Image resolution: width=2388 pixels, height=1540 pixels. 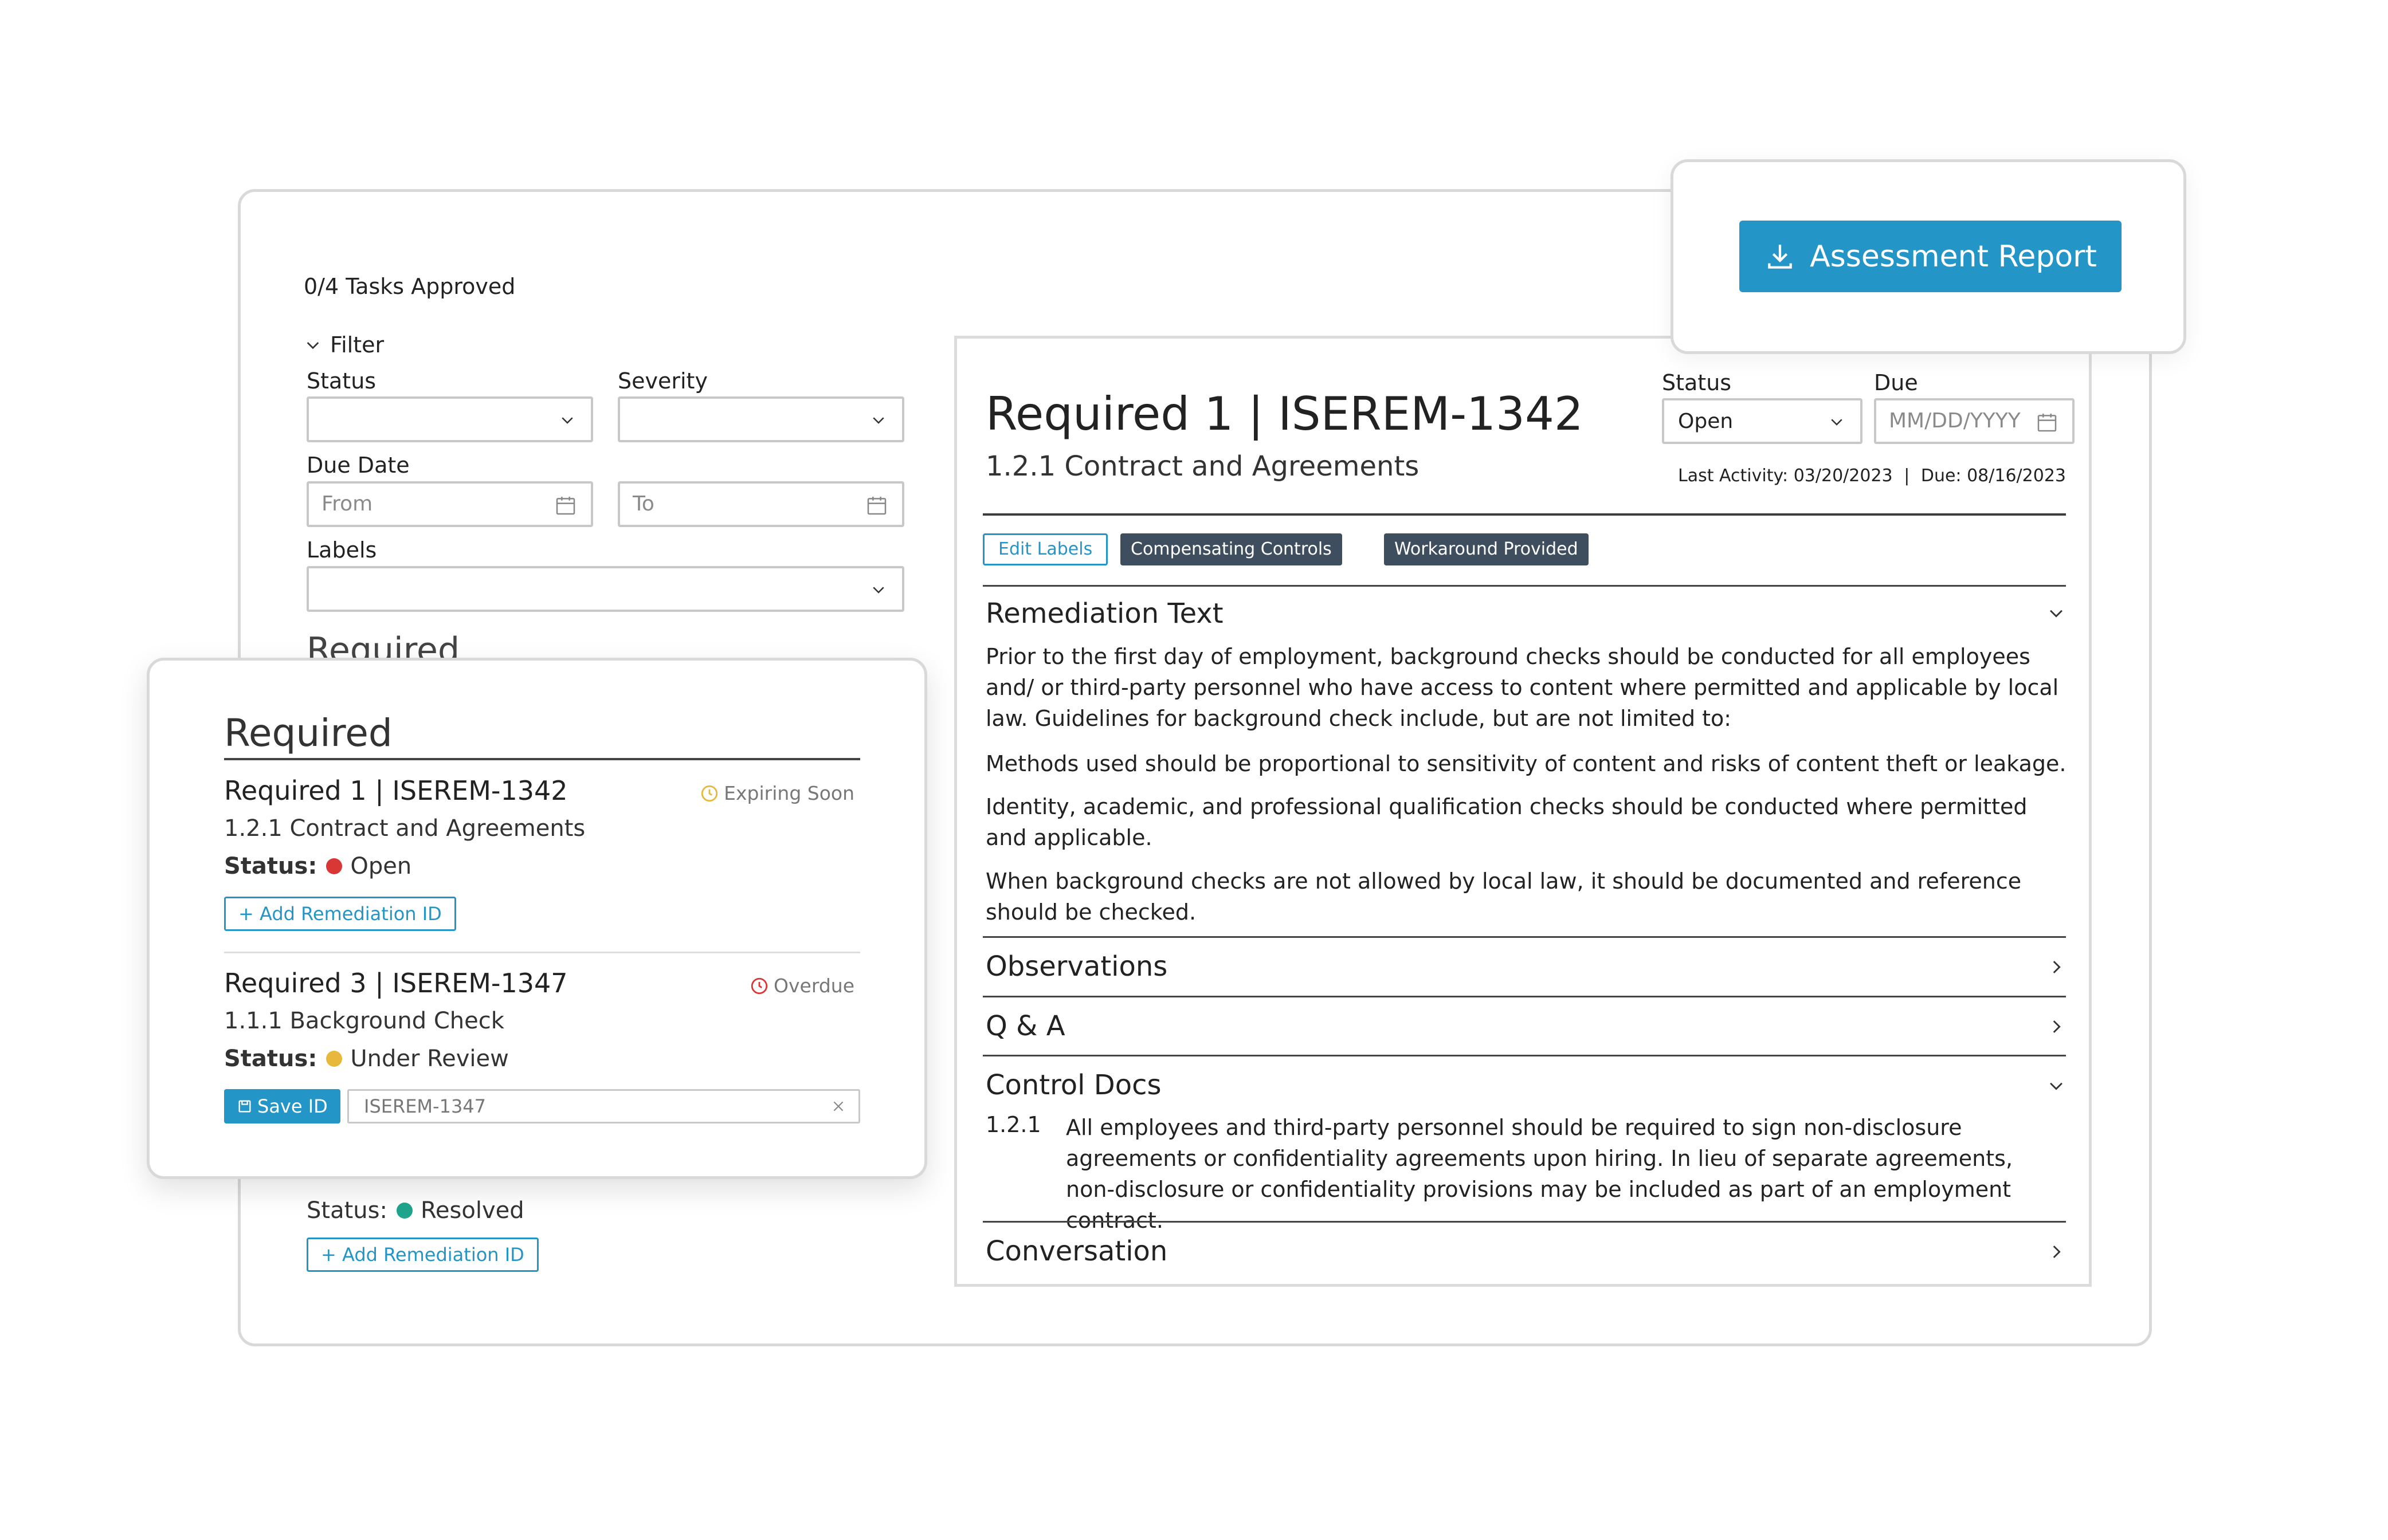 I want to click on status-filter-label: Status, so click(x=342, y=381).